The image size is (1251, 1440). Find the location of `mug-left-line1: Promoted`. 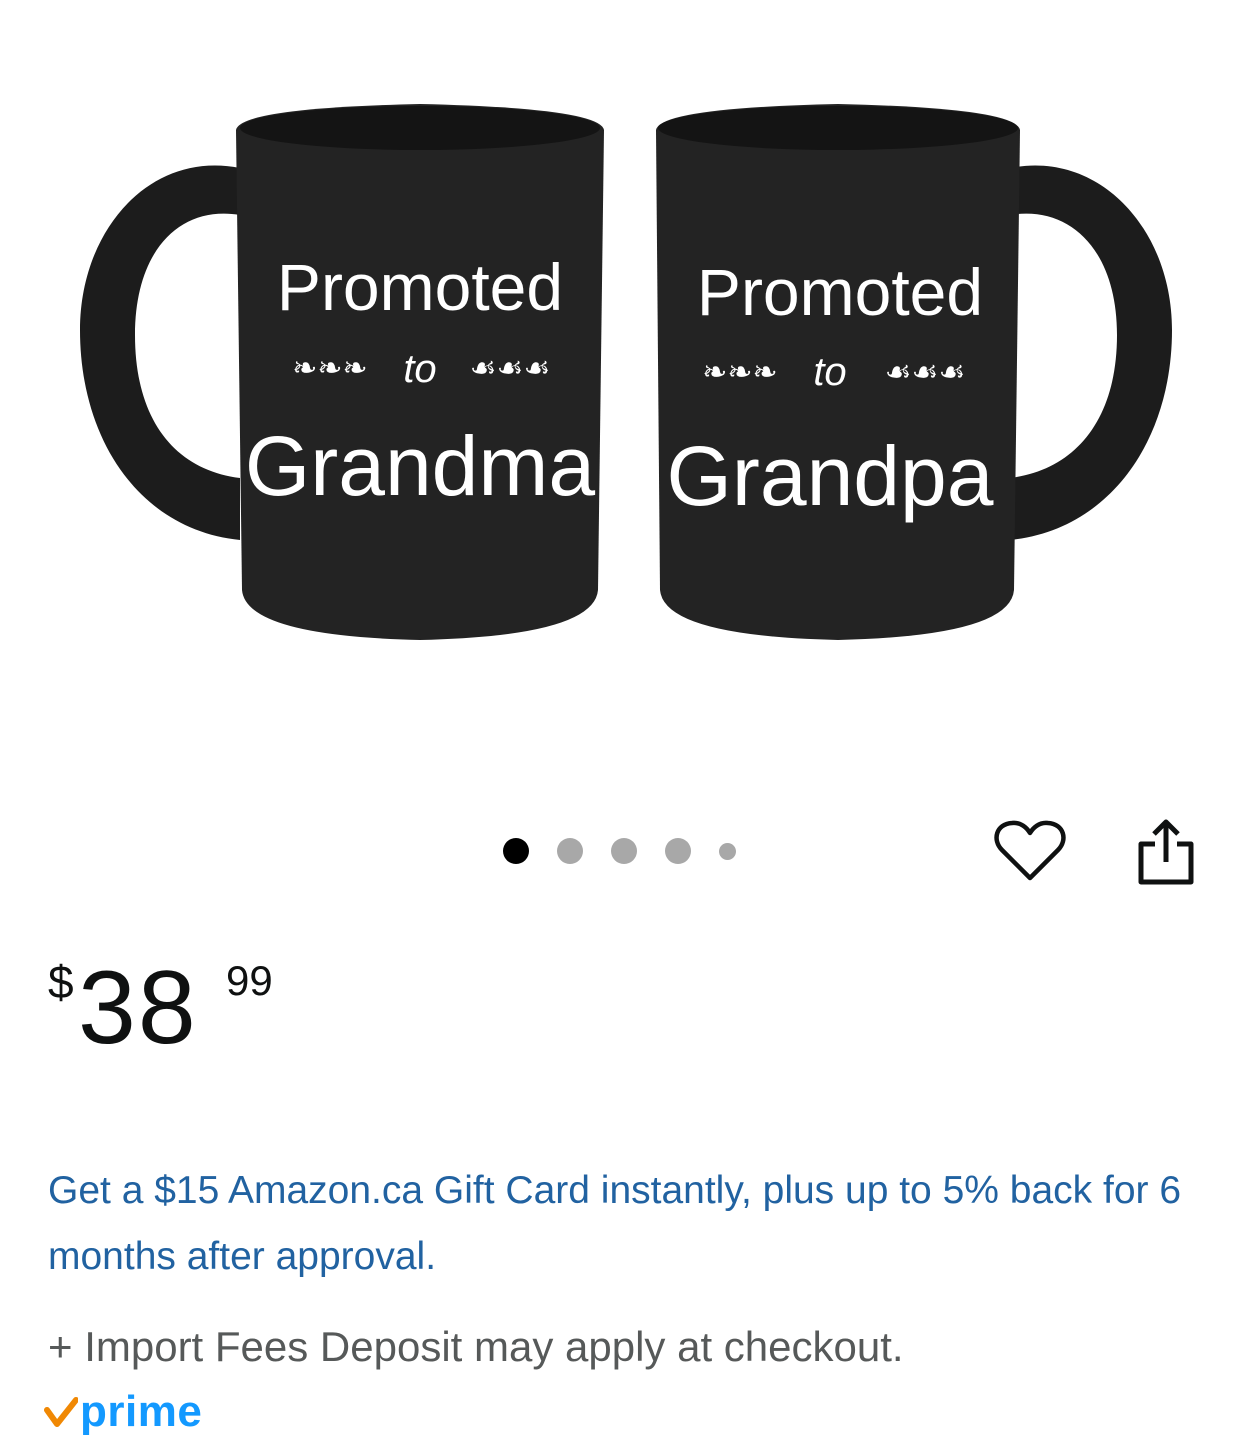

mug-left-line1: Promoted is located at coordinates (420, 287).